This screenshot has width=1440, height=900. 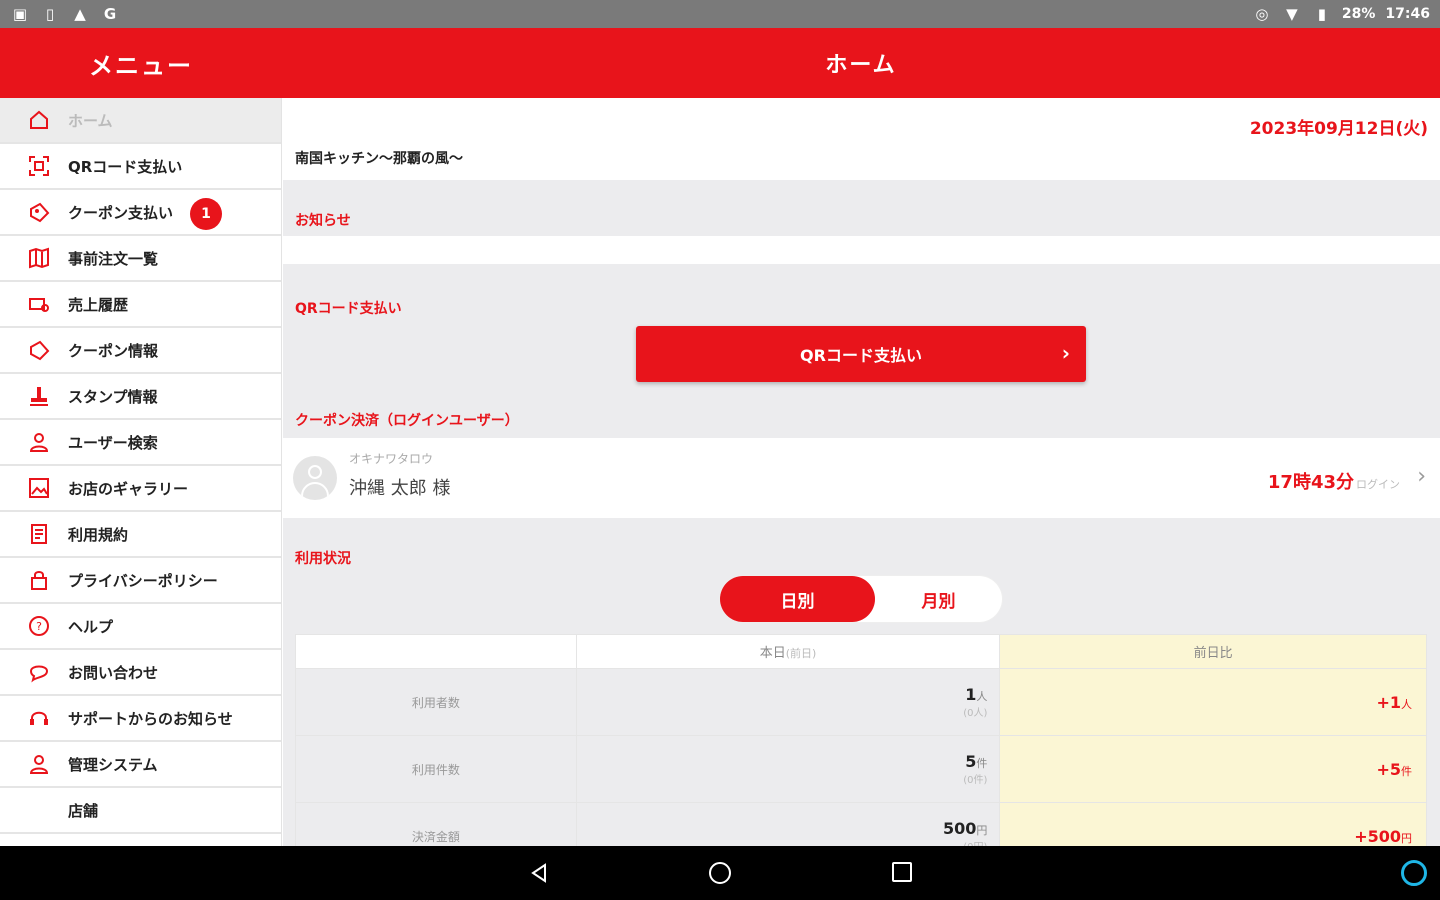 What do you see at coordinates (1414, 873) in the screenshot?
I see `assistant-icon` at bounding box center [1414, 873].